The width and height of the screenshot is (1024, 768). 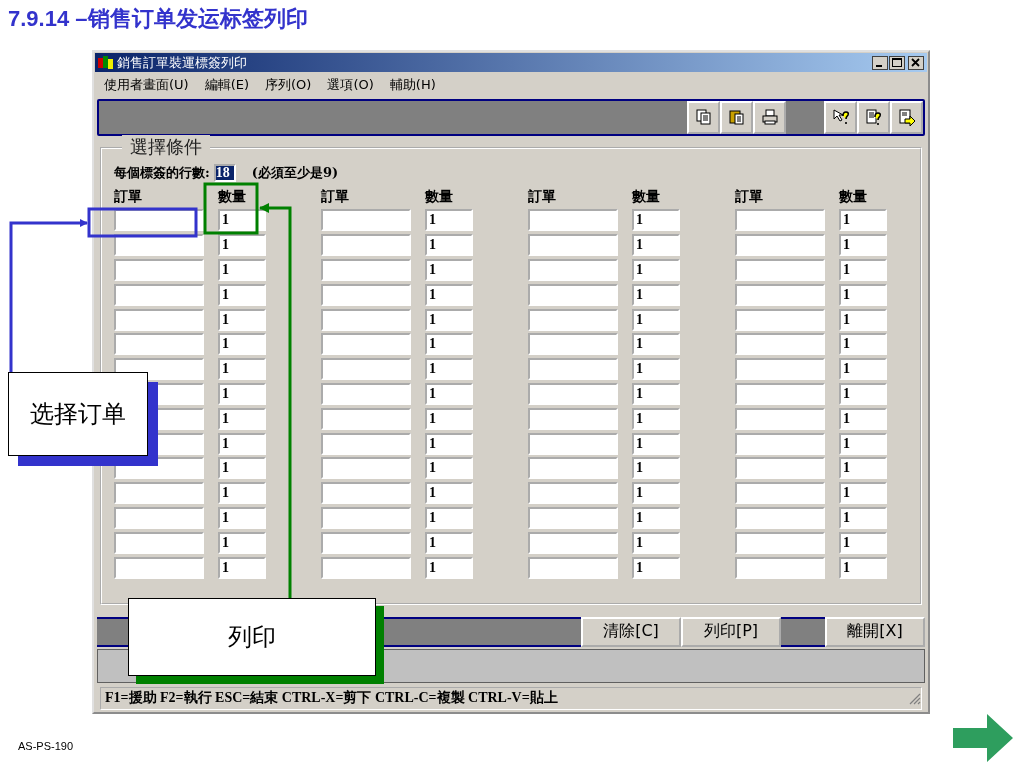 I want to click on next-arrow-icon, so click(x=983, y=738).